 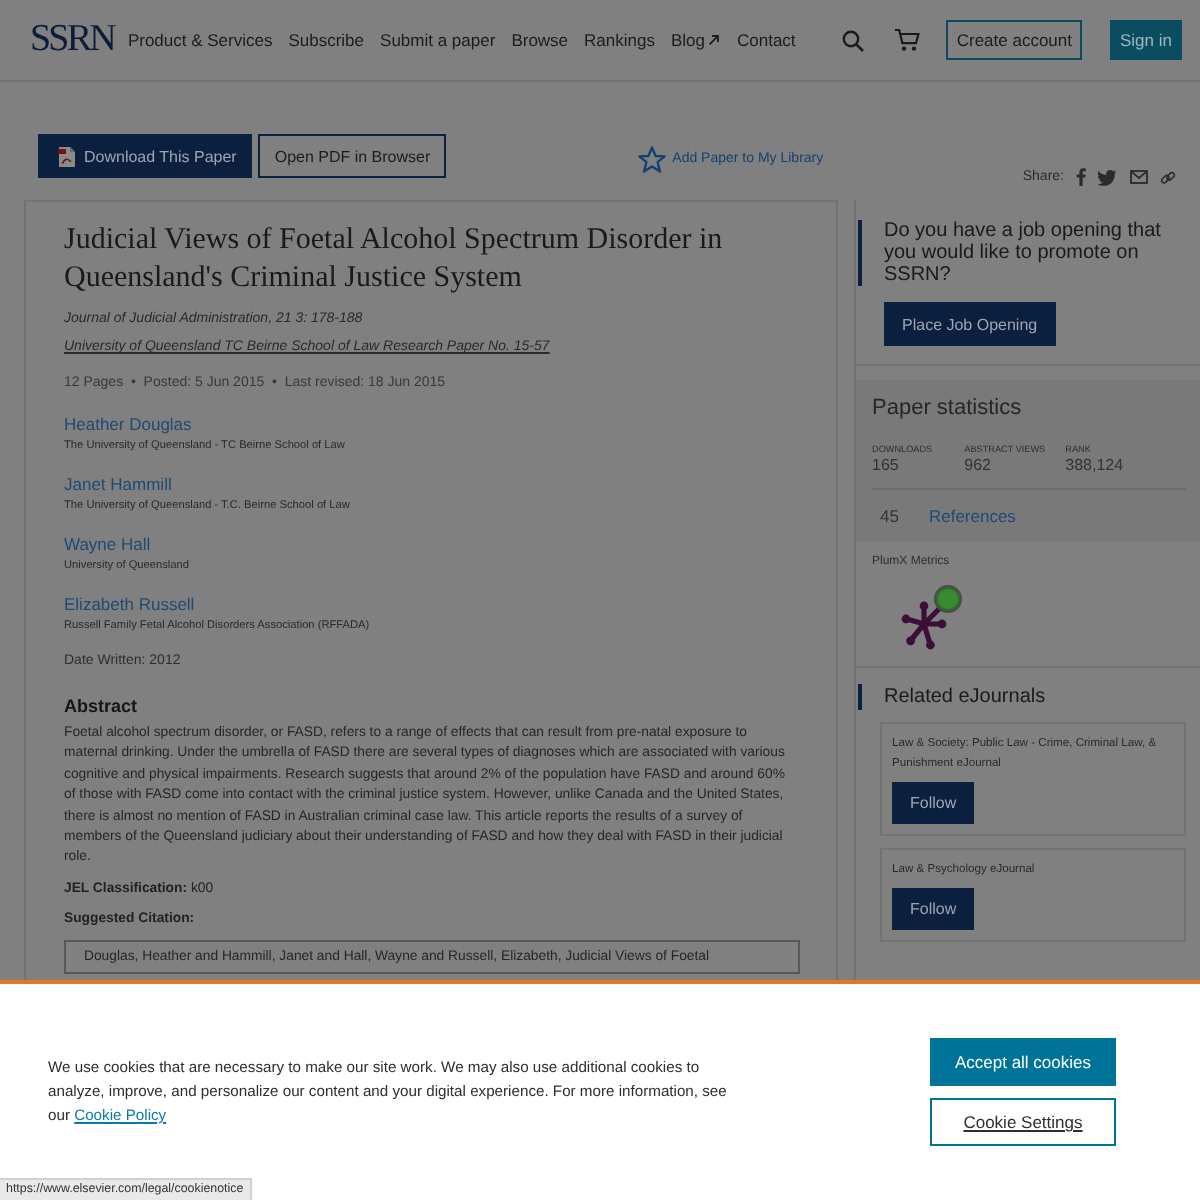 What do you see at coordinates (853, 40) in the screenshot?
I see `search-icon` at bounding box center [853, 40].